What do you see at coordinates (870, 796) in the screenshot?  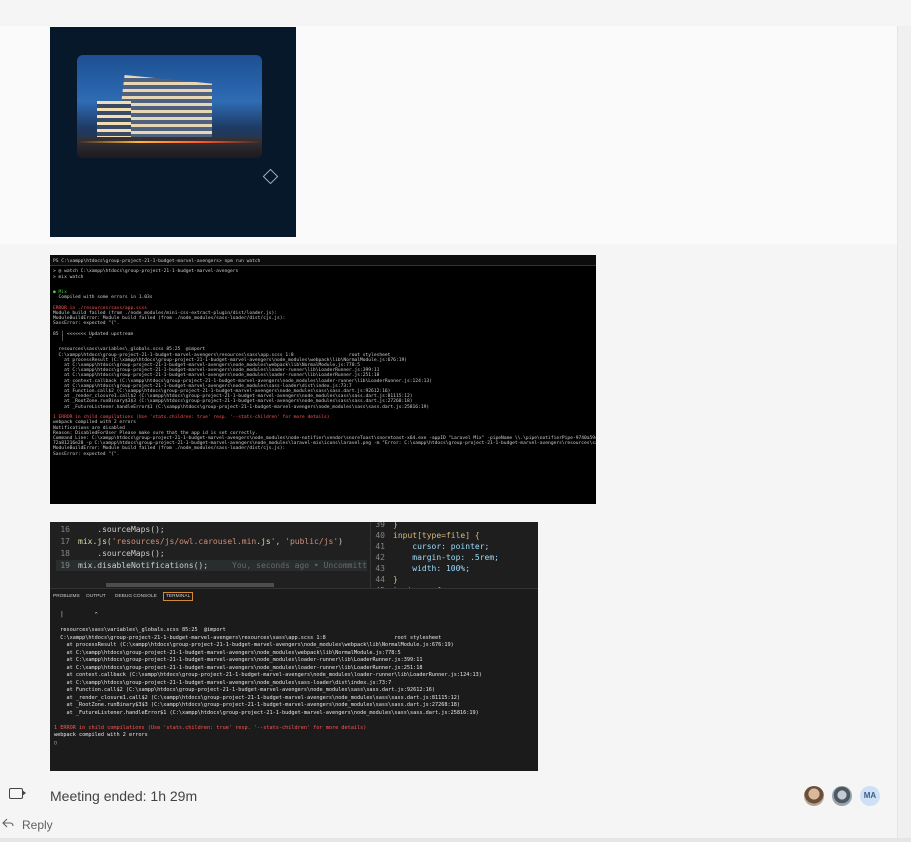 I see `avatar: MA` at bounding box center [870, 796].